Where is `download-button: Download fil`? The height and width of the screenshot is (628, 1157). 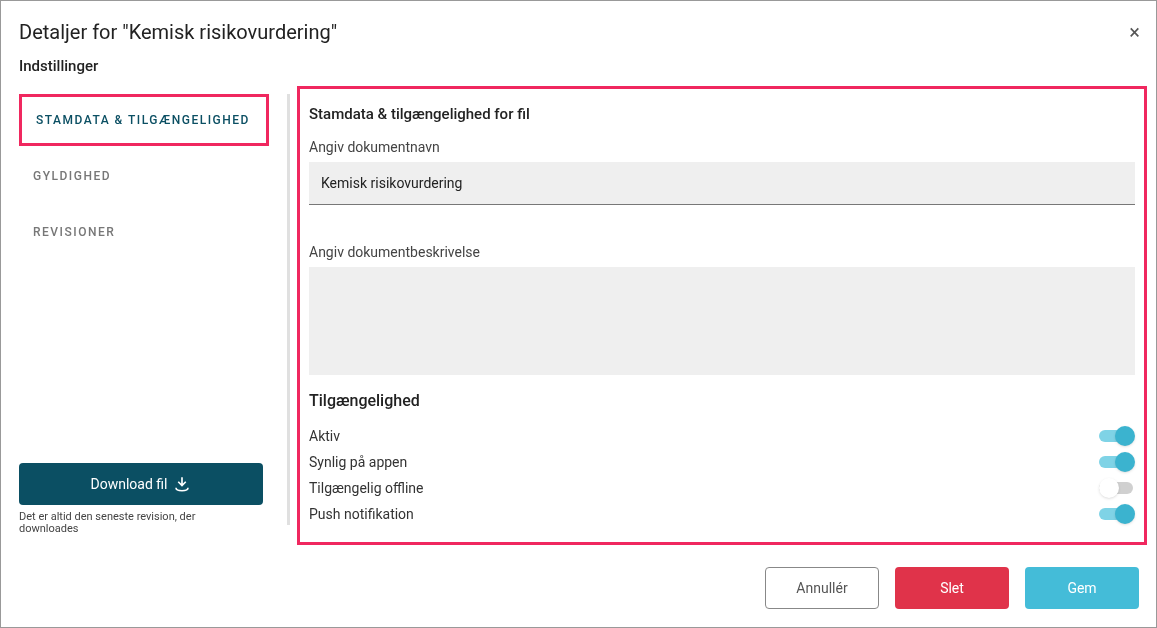
download-button: Download fil is located at coordinates (141, 484).